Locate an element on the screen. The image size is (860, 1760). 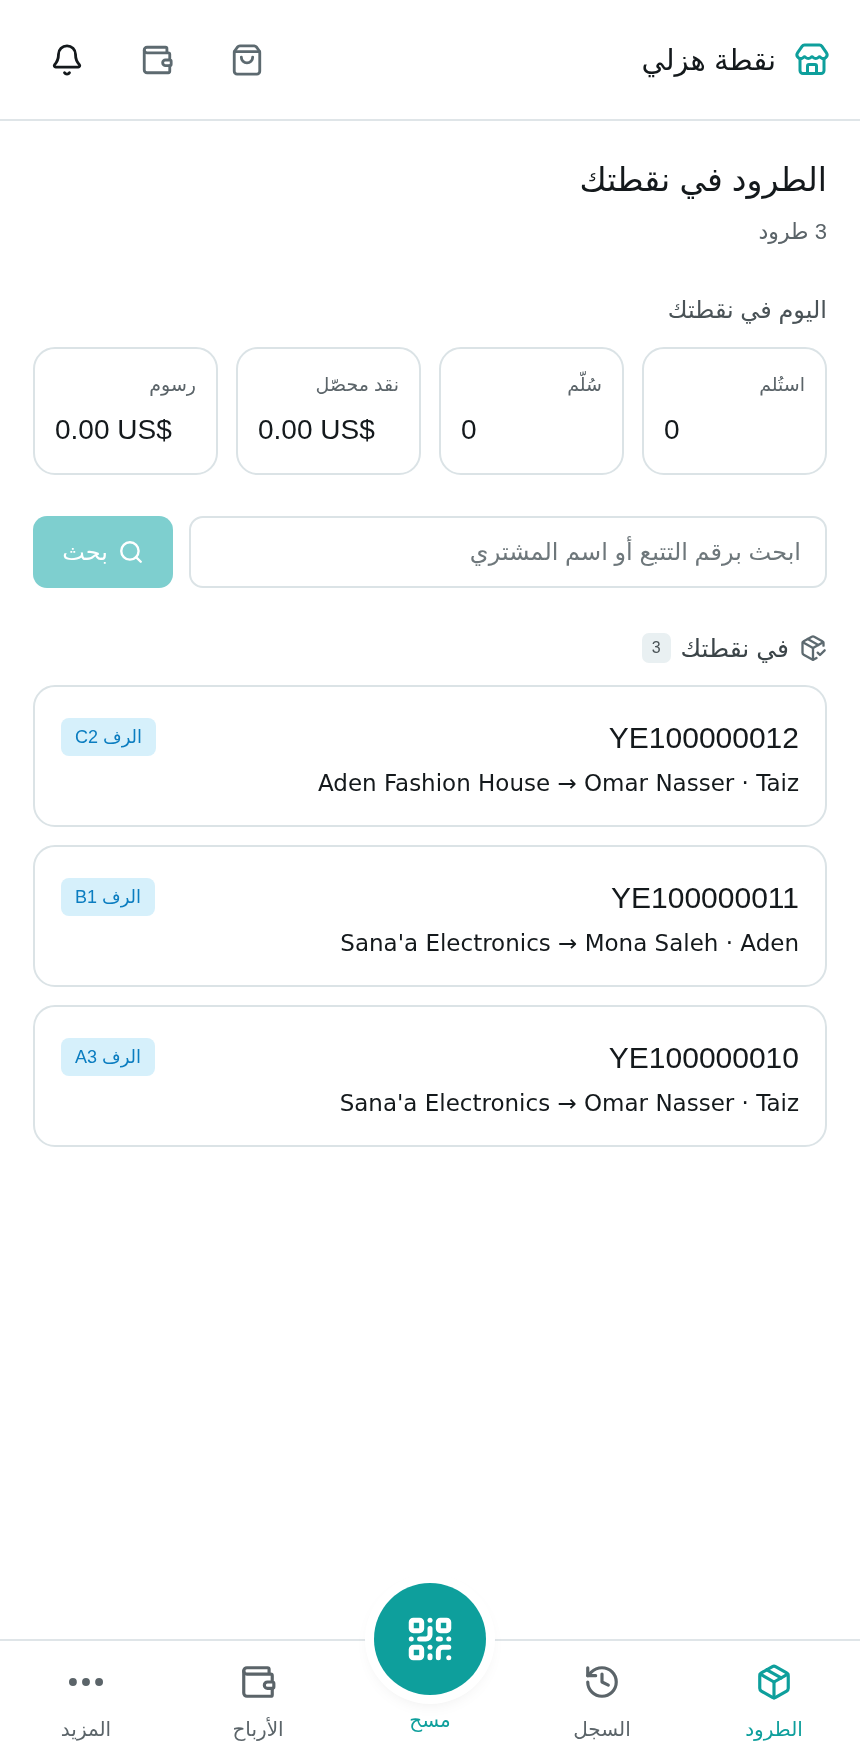
page-title: الطرود في نقطتك is located at coordinates (702, 180).